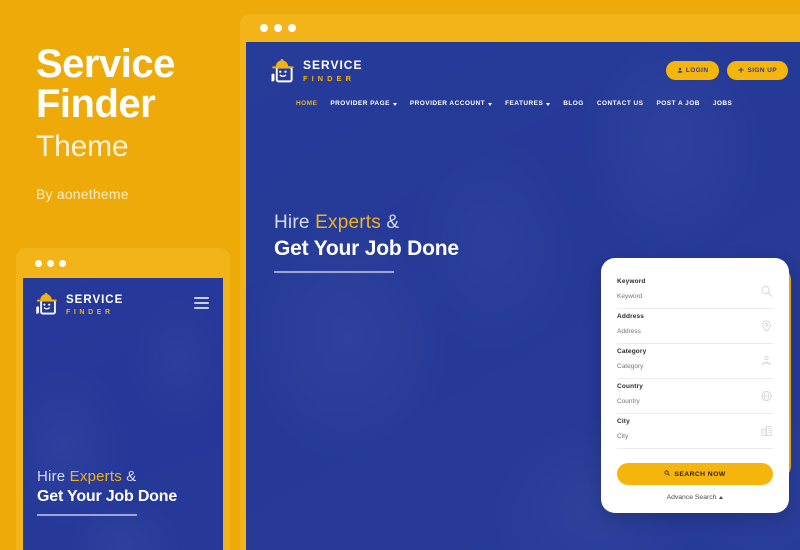  I want to click on mobile-hero-tail: &, so click(129, 476).